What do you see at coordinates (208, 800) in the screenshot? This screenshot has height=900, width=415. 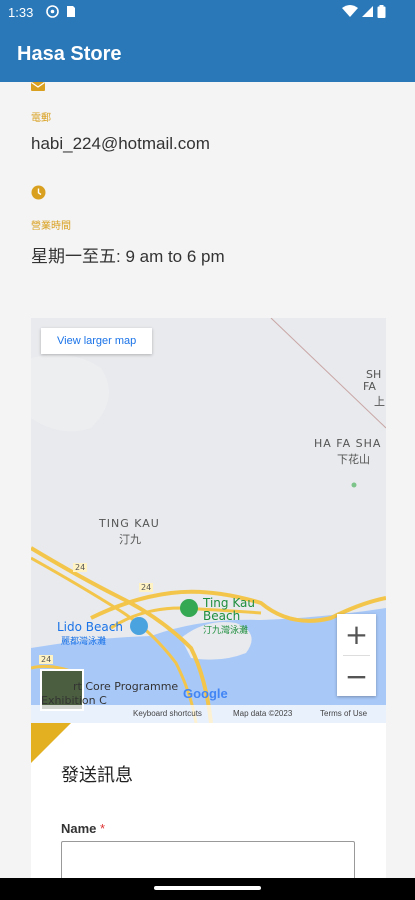 I see `message-form-card: 發送訊息 Name *` at bounding box center [208, 800].